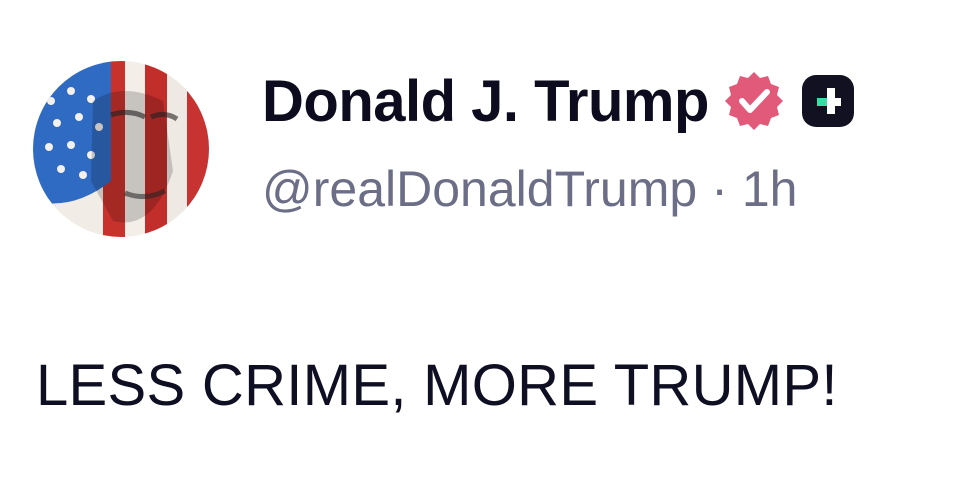 This screenshot has height=478, width=968. I want to click on avatar-image, so click(121, 149).